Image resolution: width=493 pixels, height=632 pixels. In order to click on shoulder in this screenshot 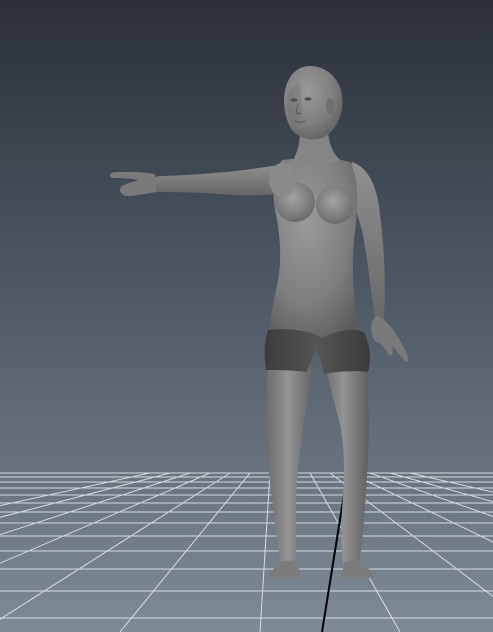, I will do `click(282, 180)`.